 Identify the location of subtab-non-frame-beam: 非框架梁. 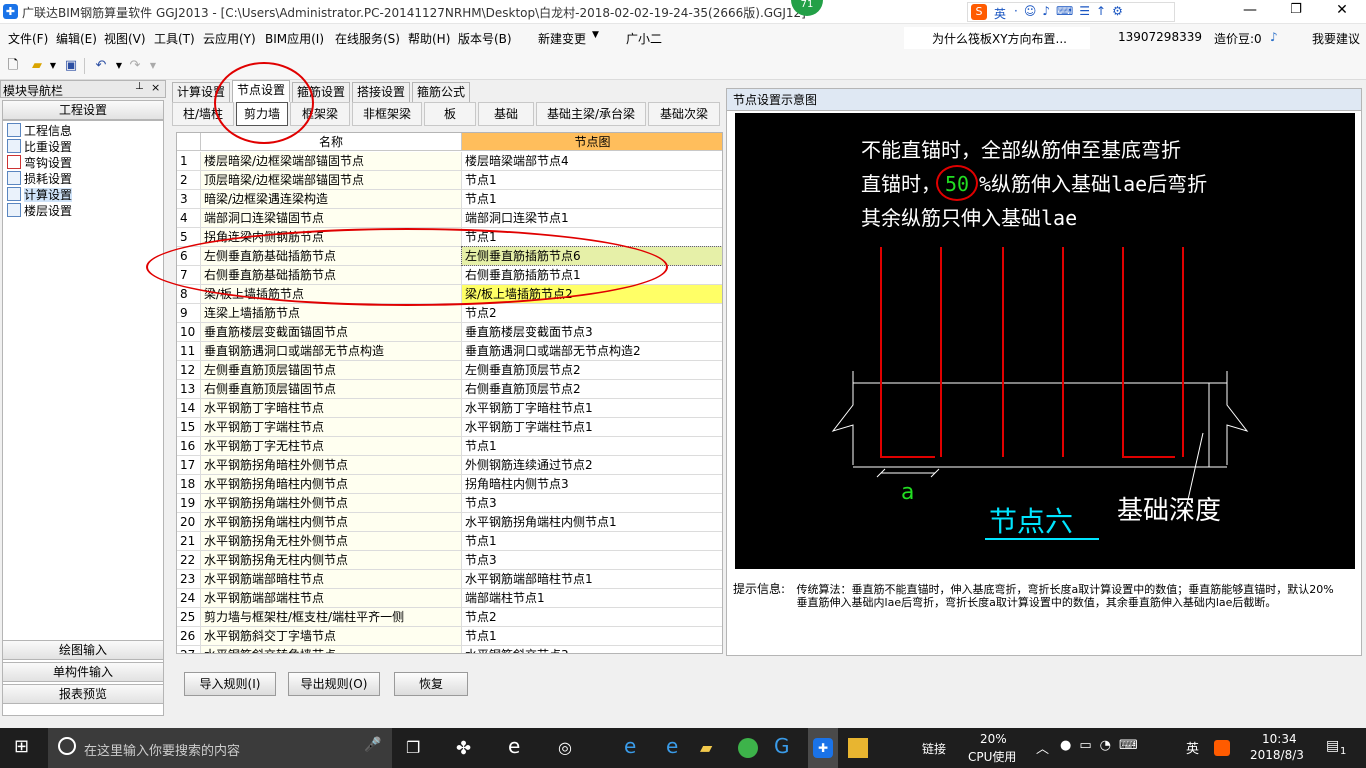
(387, 114).